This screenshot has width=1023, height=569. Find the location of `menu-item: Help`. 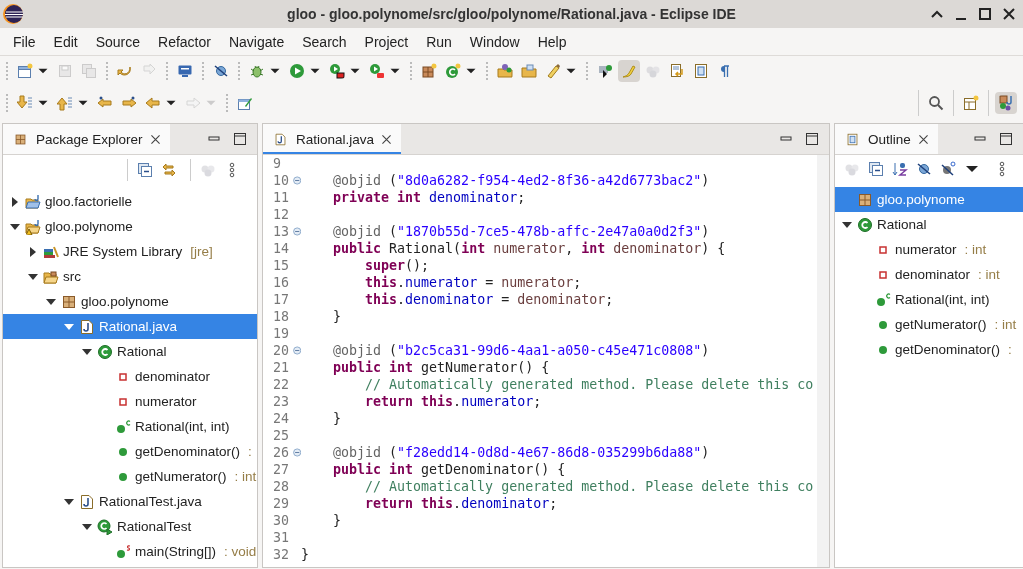

menu-item: Help is located at coordinates (552, 41).